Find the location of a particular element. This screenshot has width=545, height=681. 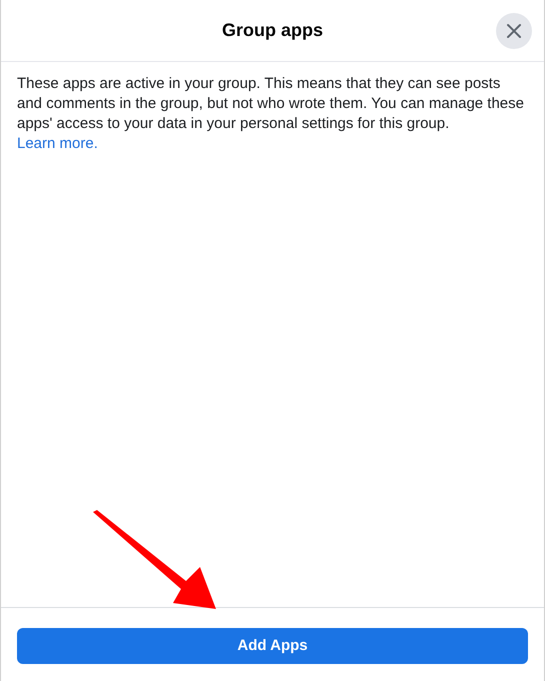

add-apps-button: Add Apps is located at coordinates (272, 646).